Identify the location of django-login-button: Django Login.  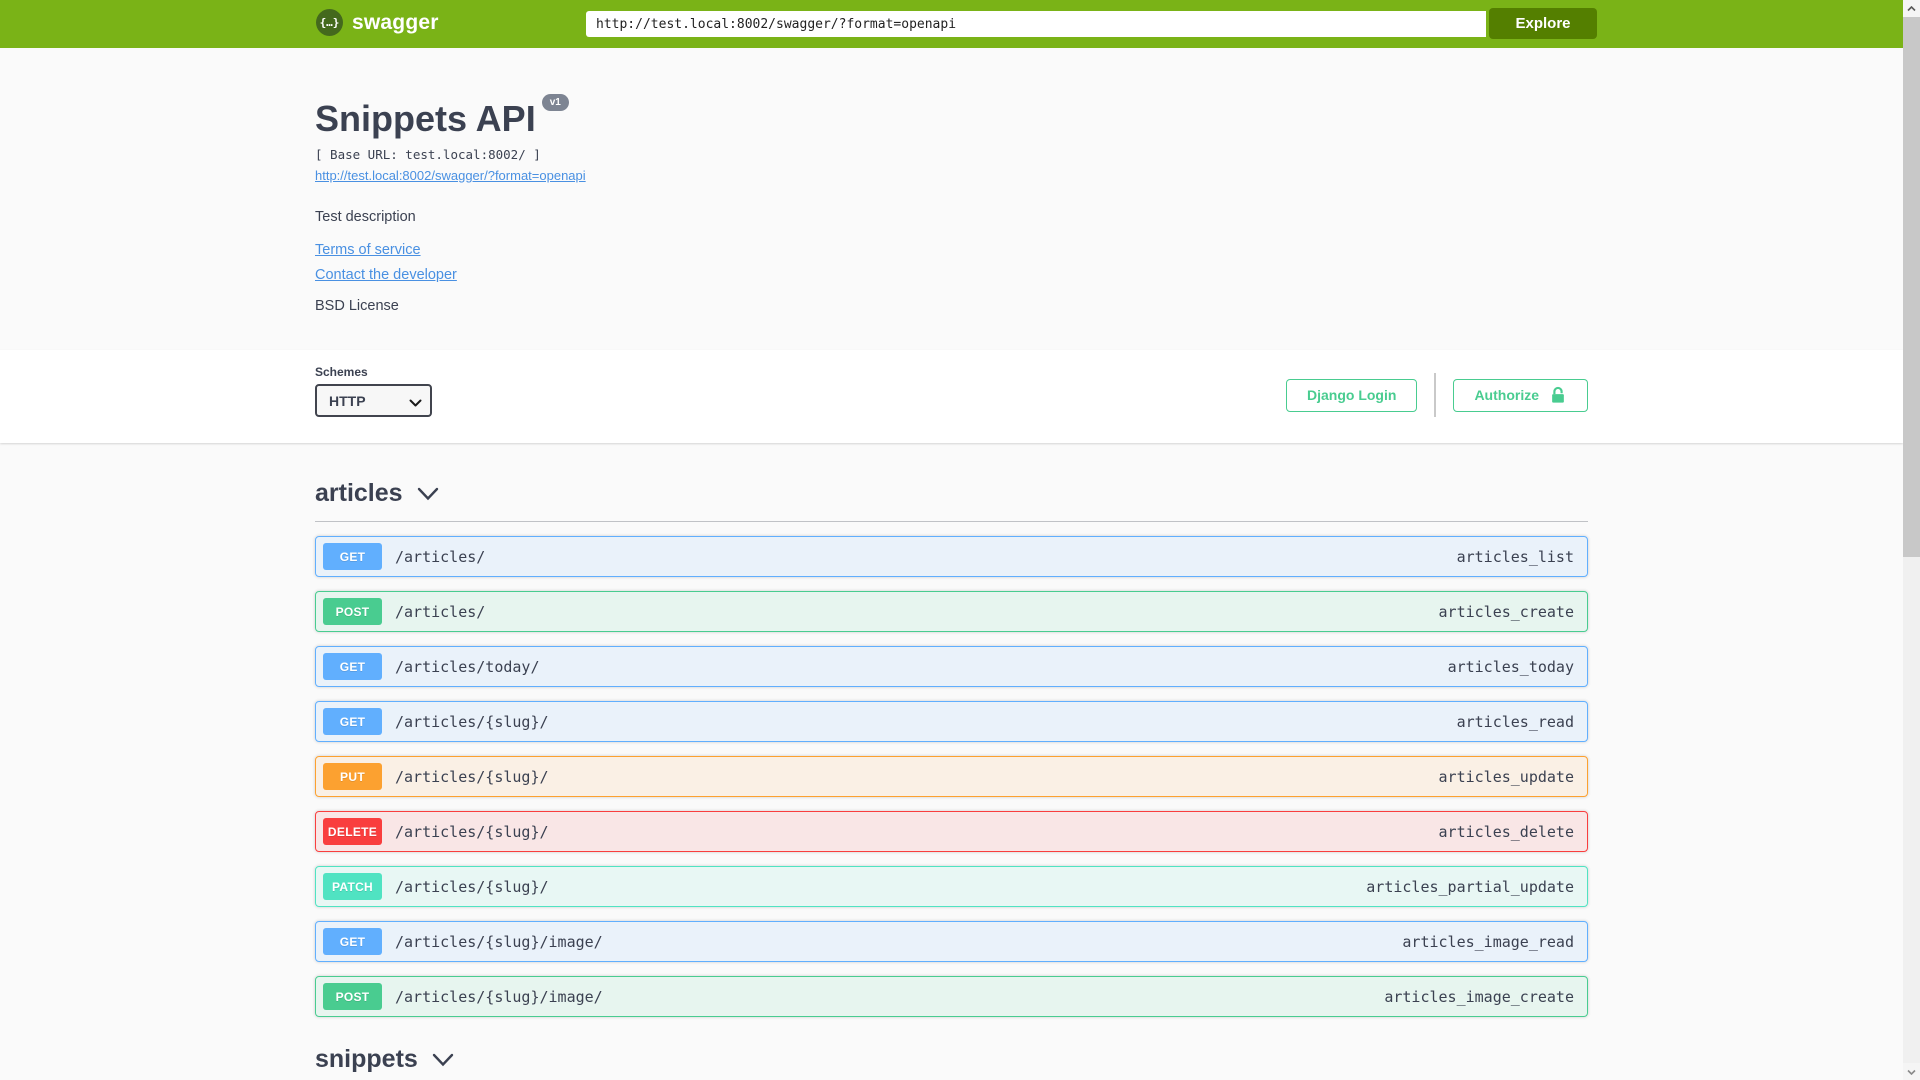
(1352, 395).